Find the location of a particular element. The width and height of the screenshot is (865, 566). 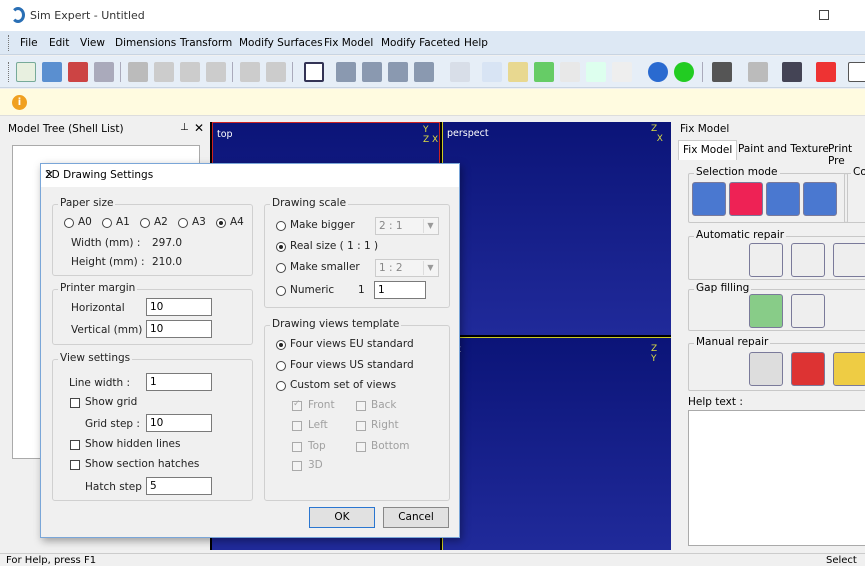

radio-make-smaller is located at coordinates (281, 268).